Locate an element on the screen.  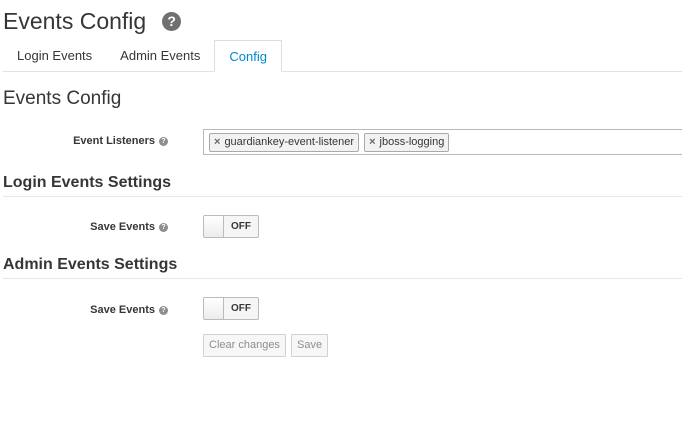
tag-jboss-logging: × jboss-logging is located at coordinates (407, 142).